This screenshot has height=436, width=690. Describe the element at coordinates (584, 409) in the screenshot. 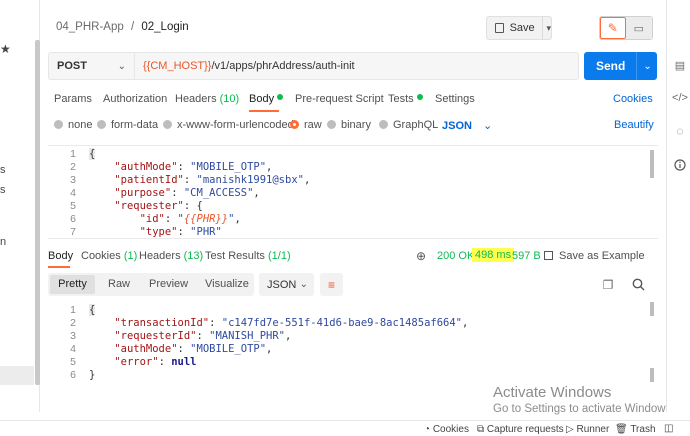

I see `activate-windows-subtitle: Go to Settings to activate Windows.` at that location.